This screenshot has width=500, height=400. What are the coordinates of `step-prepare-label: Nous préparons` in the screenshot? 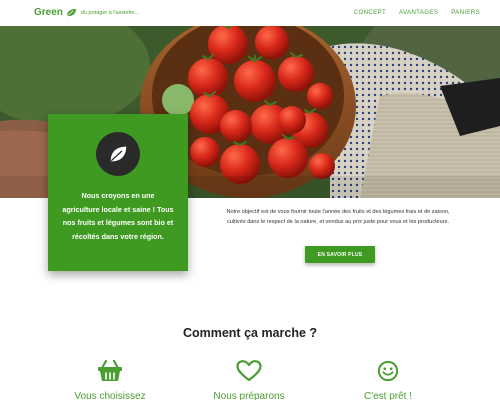 It's located at (249, 395).